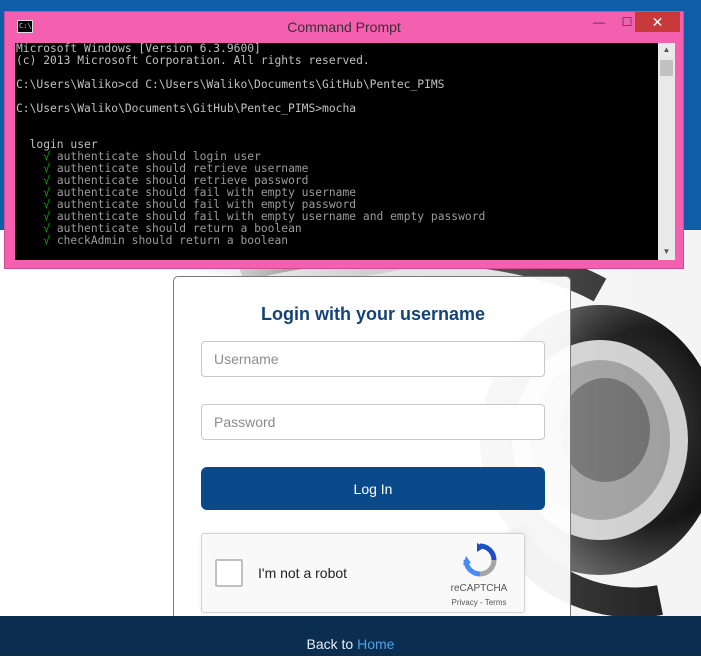 The height and width of the screenshot is (672, 701). What do you see at coordinates (166, 240) in the screenshot?
I see `console-test-pass-line: √ checkAdmin should return a boolean` at bounding box center [166, 240].